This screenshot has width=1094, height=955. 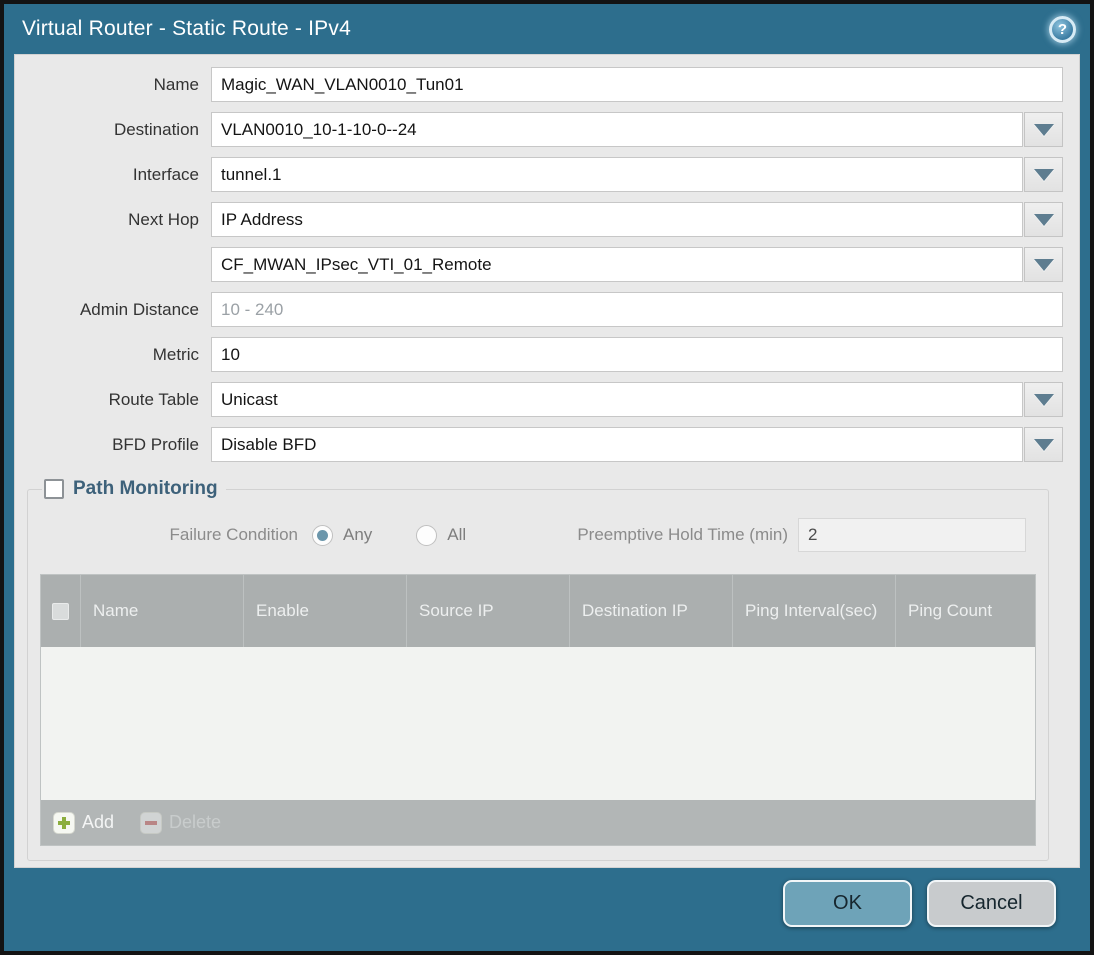 I want to click on add-icon, so click(x=64, y=822).